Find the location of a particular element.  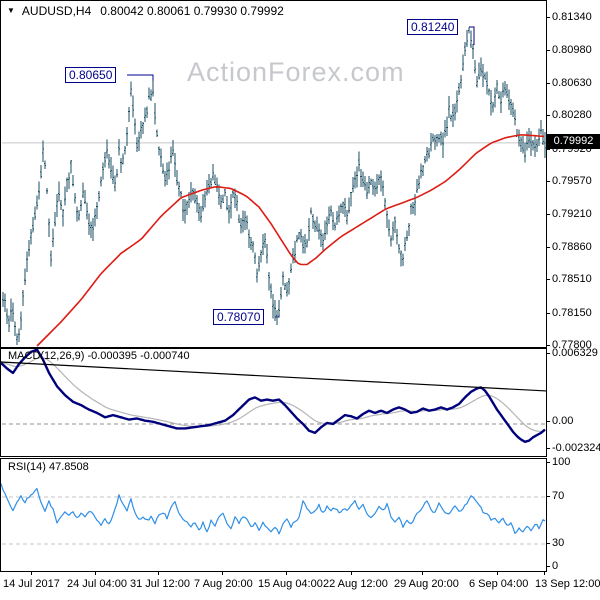

rsi-chart-svg is located at coordinates (273, 514).